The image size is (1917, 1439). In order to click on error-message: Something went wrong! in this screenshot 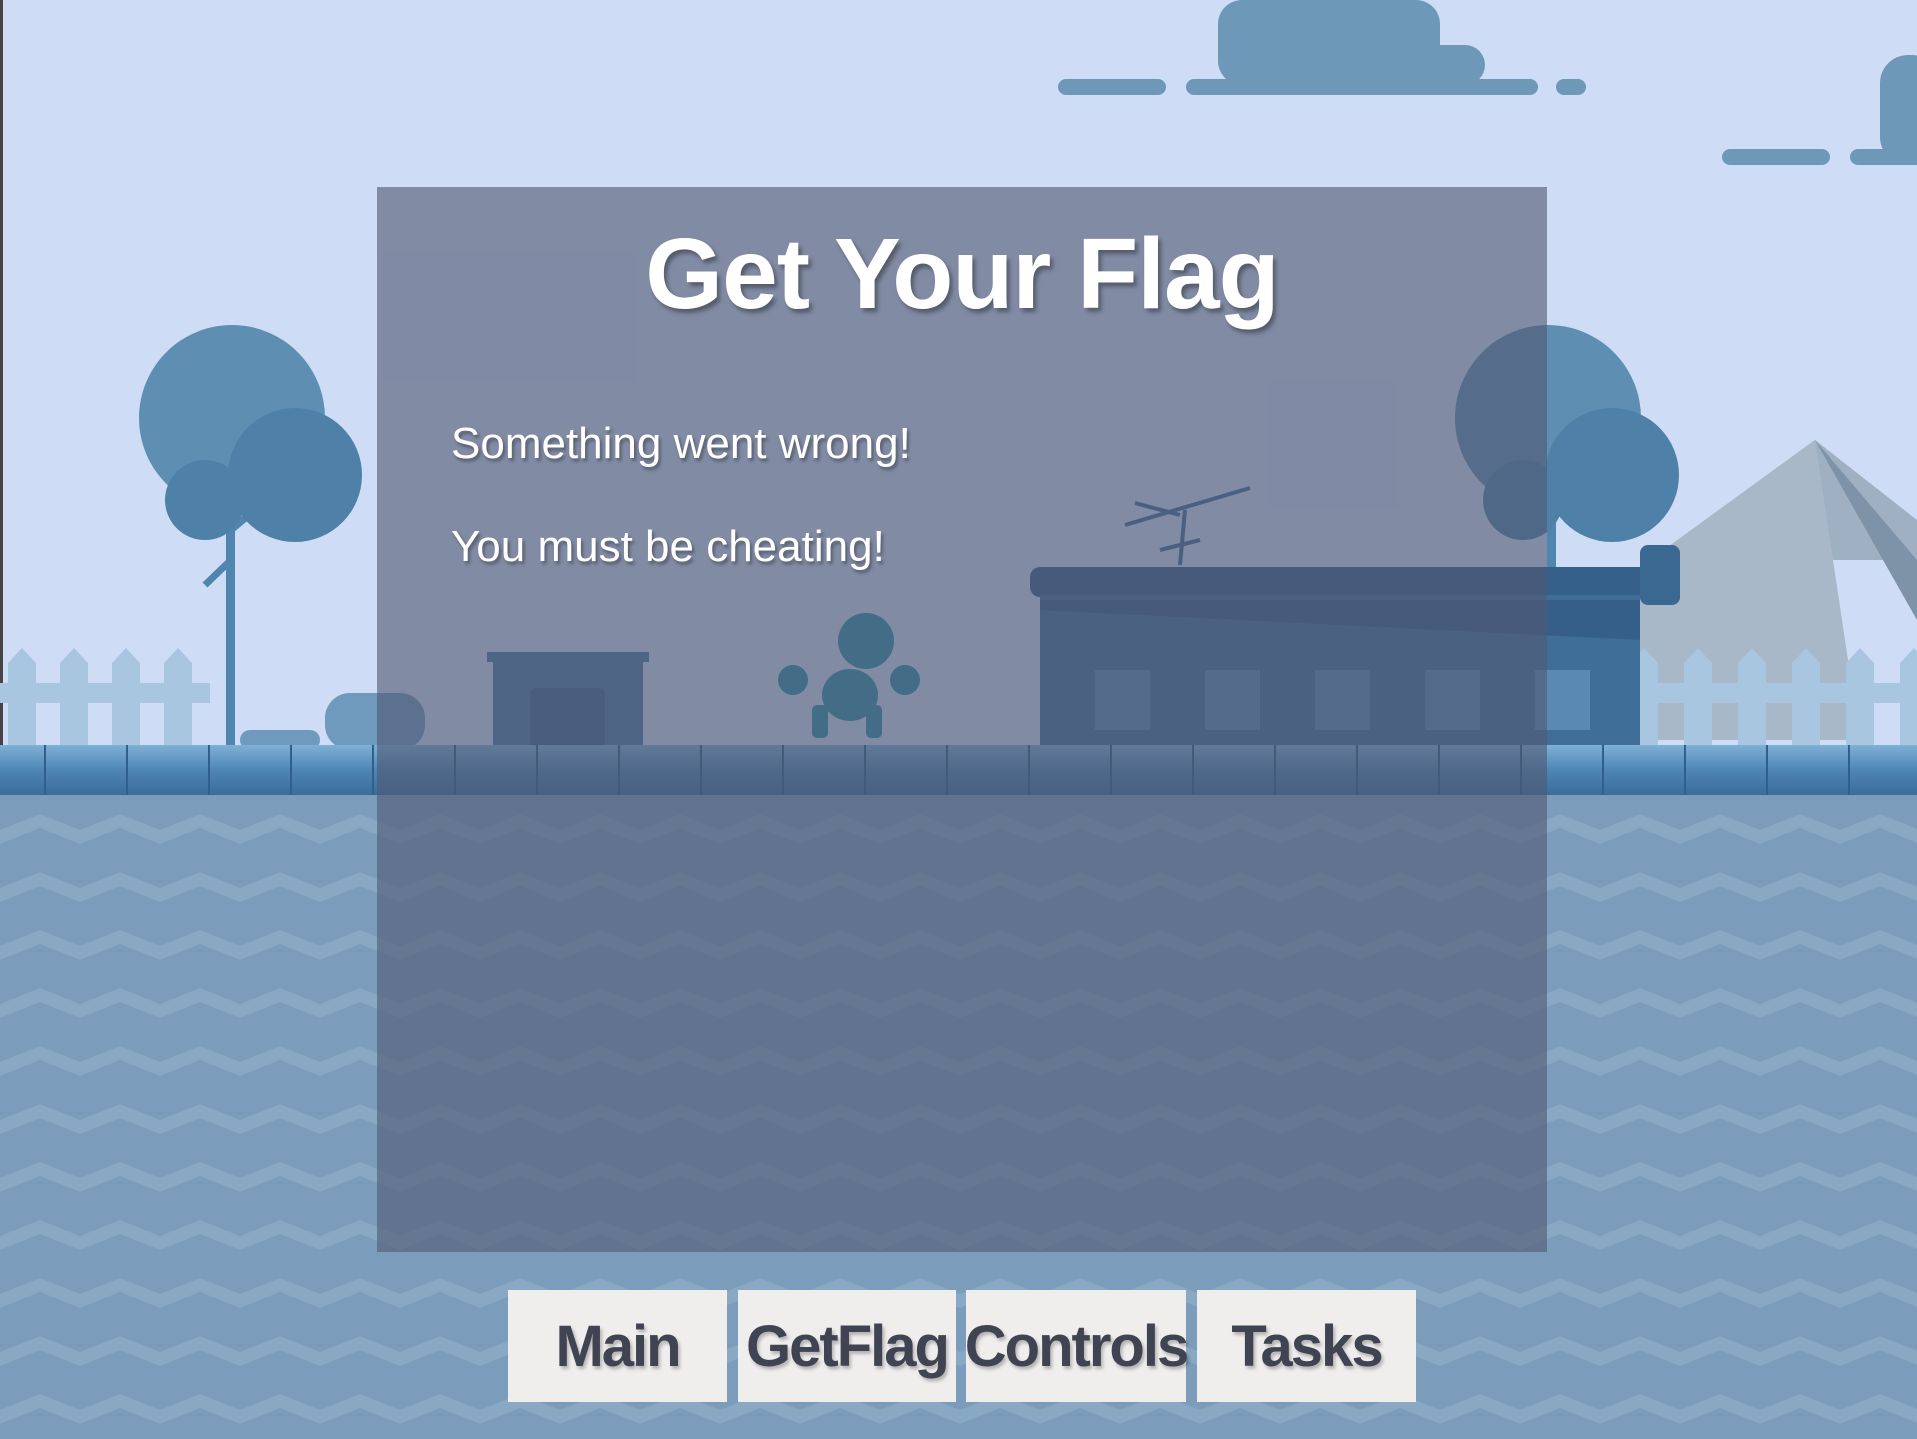, I will do `click(681, 443)`.